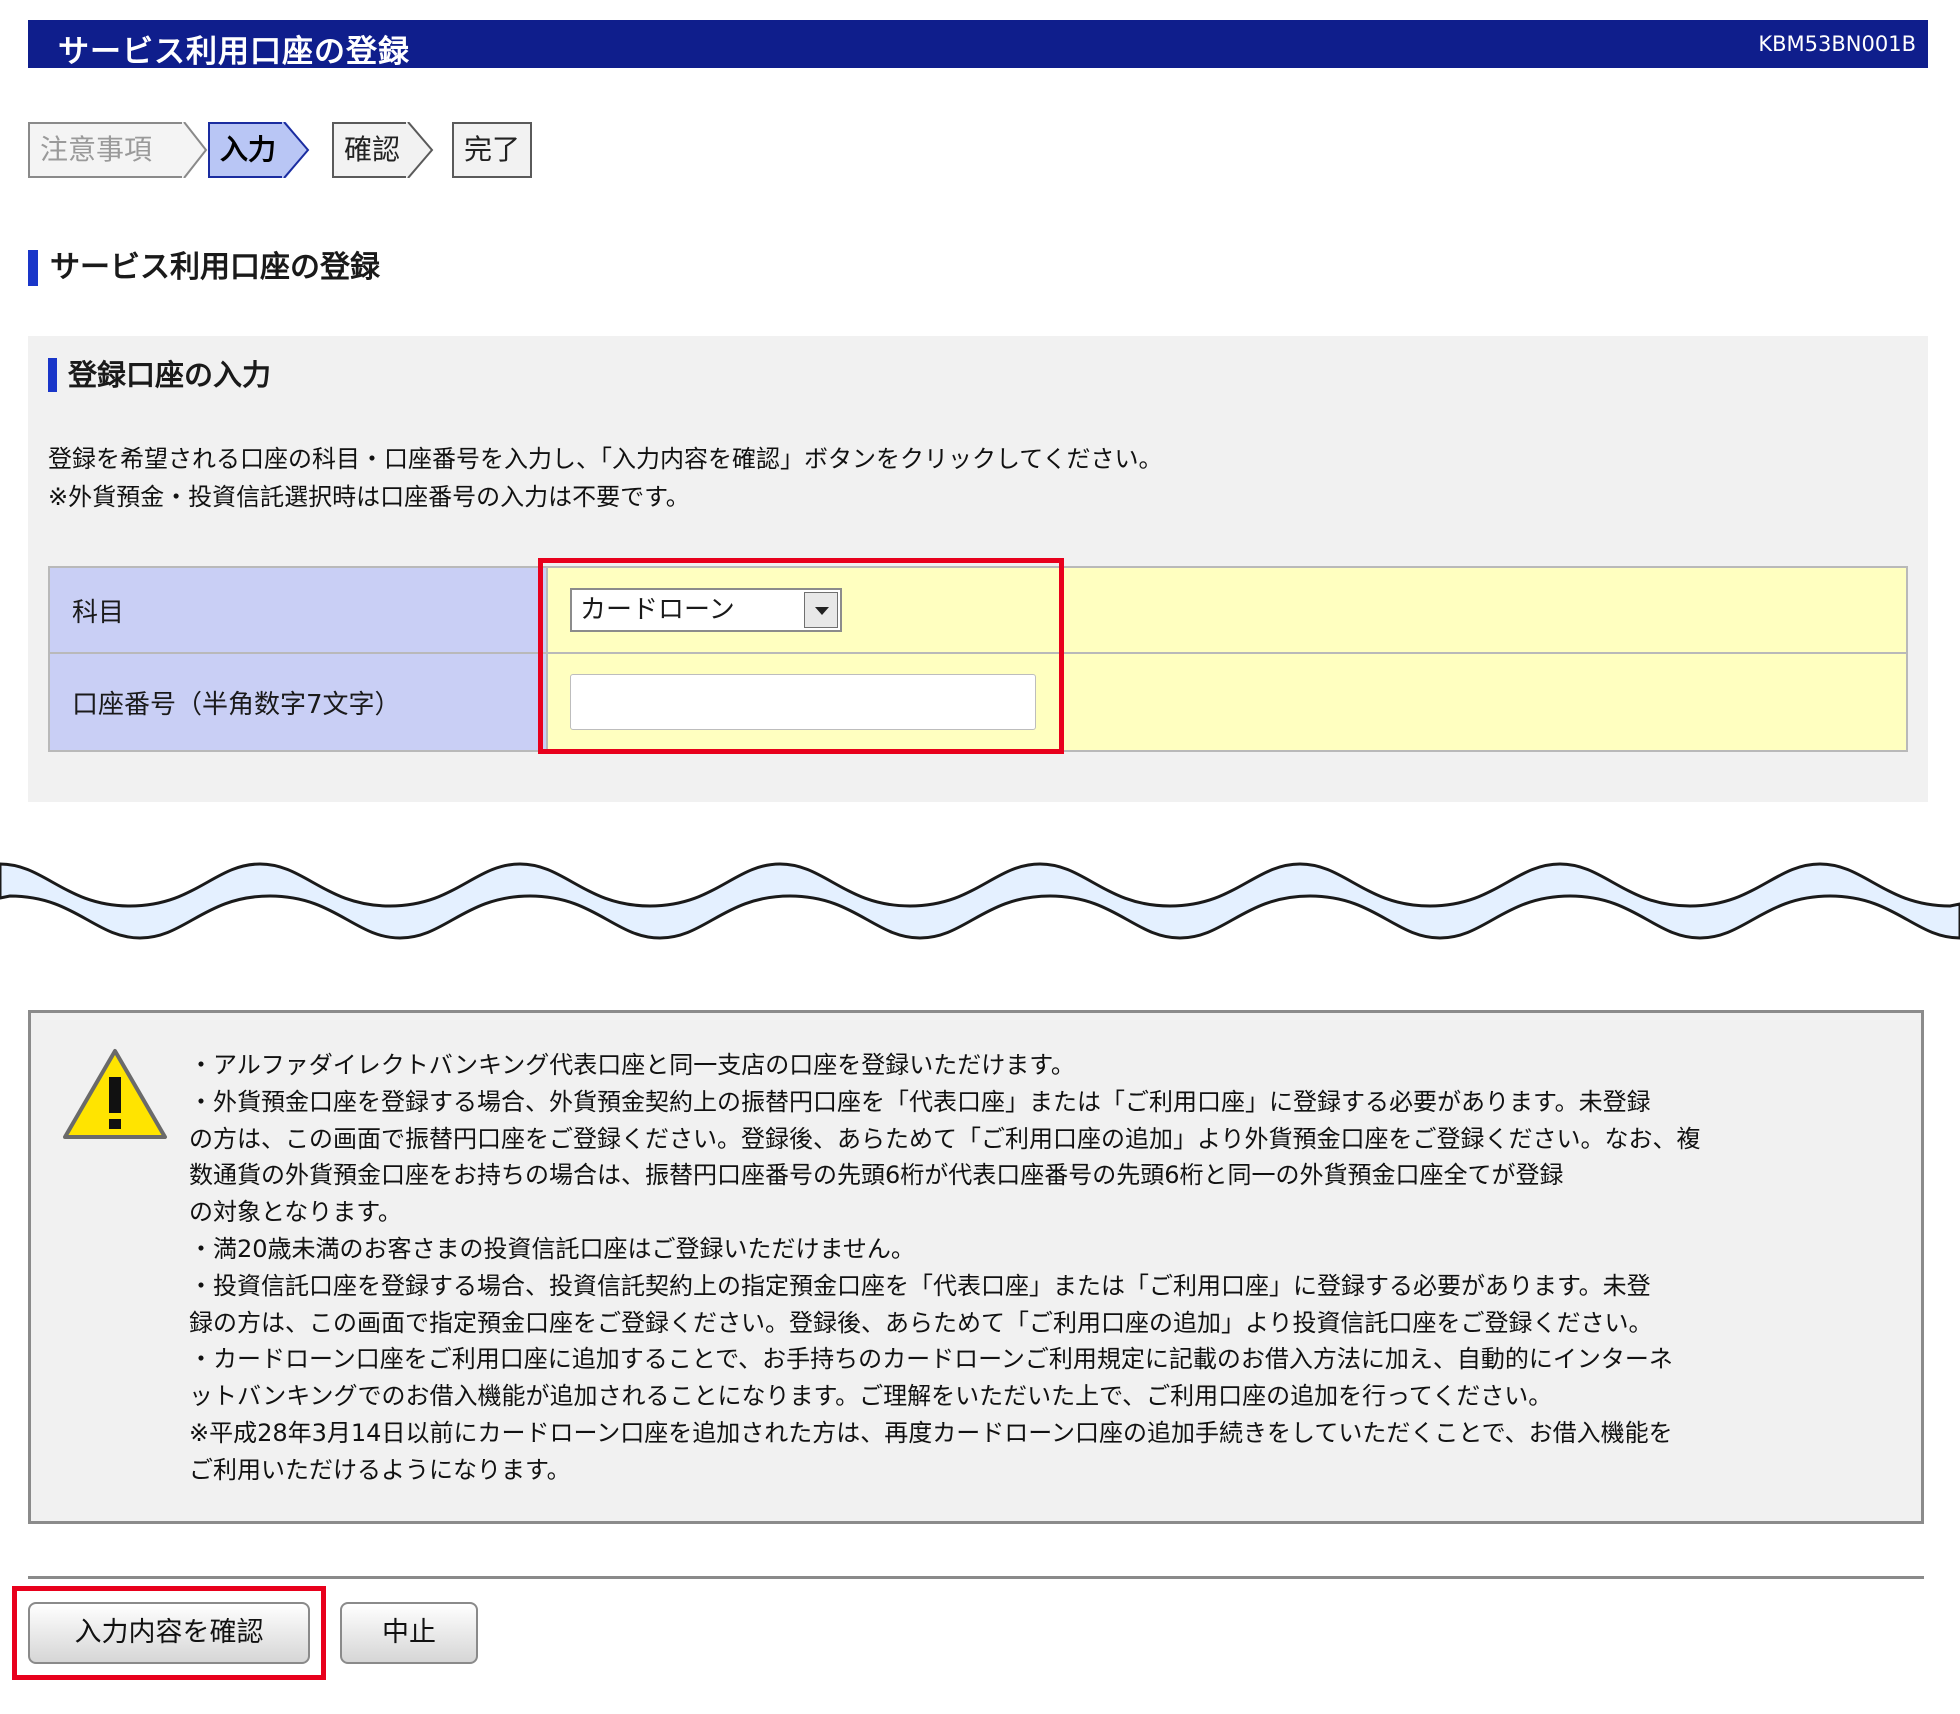 The width and height of the screenshot is (1960, 1714). I want to click on section-title: 登録口座の入力, so click(159, 375).